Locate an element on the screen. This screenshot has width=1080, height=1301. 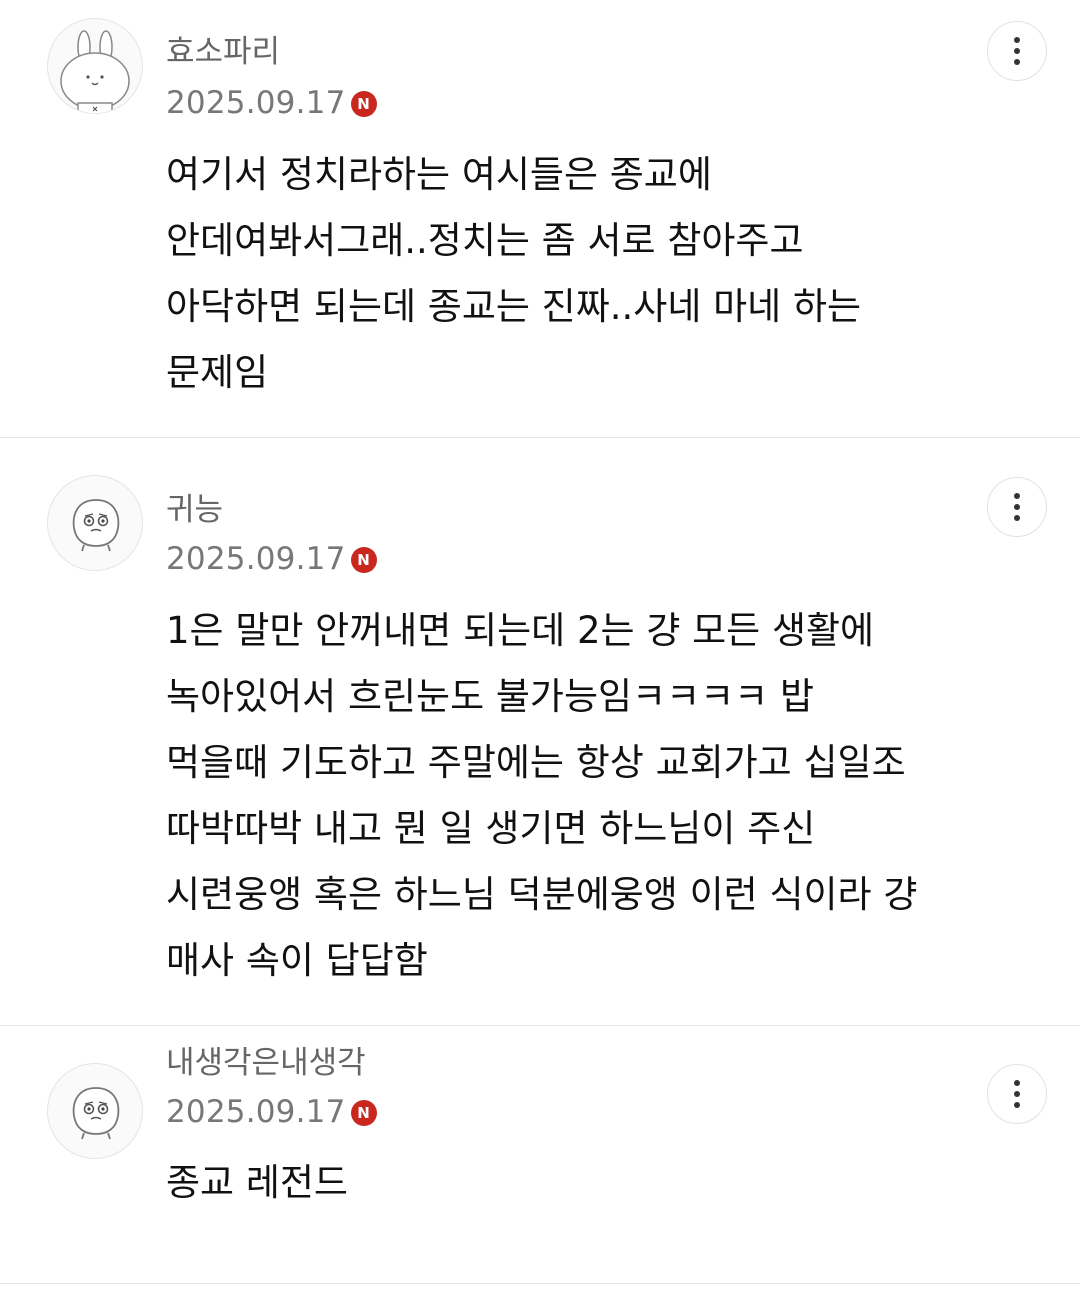
comment-text-line: 안데여봐서그래..정치는 좀 서로 참아주고 is located at coordinates (485, 240).